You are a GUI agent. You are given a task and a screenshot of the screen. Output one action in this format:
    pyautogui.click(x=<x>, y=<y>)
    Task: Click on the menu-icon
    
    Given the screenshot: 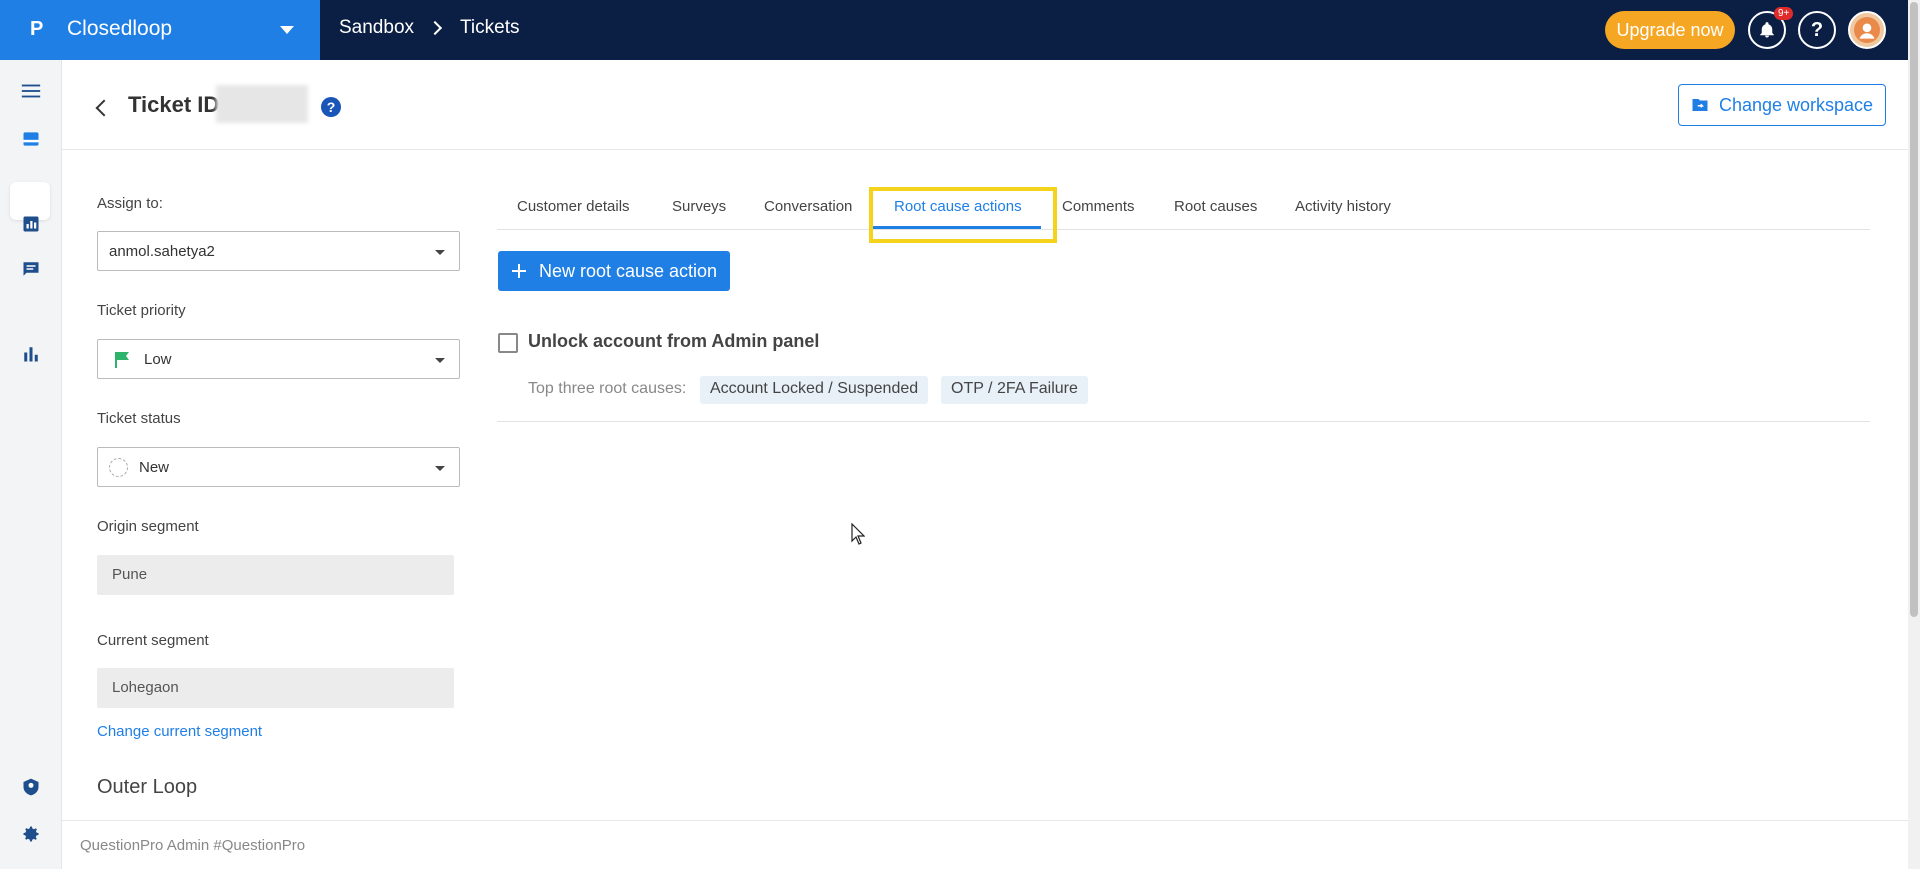 What is the action you would take?
    pyautogui.click(x=31, y=91)
    